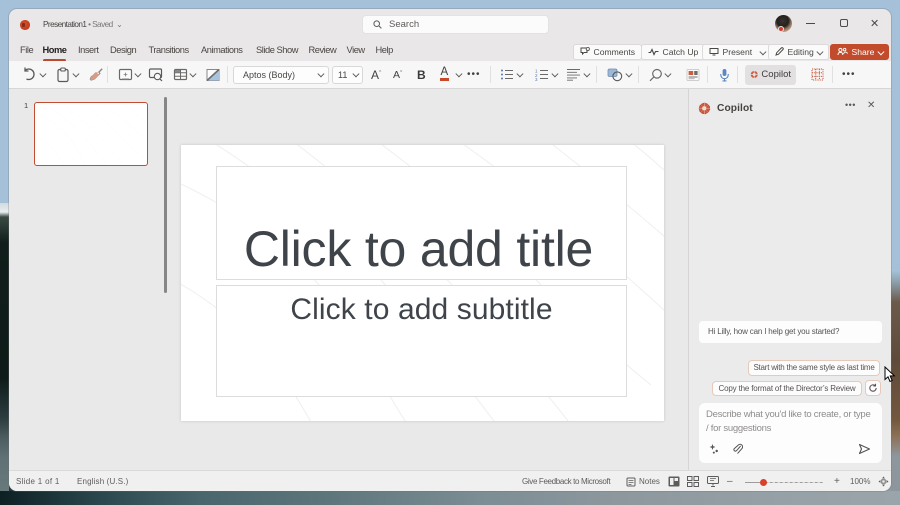 This screenshot has width=900, height=505. Describe the element at coordinates (536, 79) in the screenshot. I see `svg-text: 3` at that location.